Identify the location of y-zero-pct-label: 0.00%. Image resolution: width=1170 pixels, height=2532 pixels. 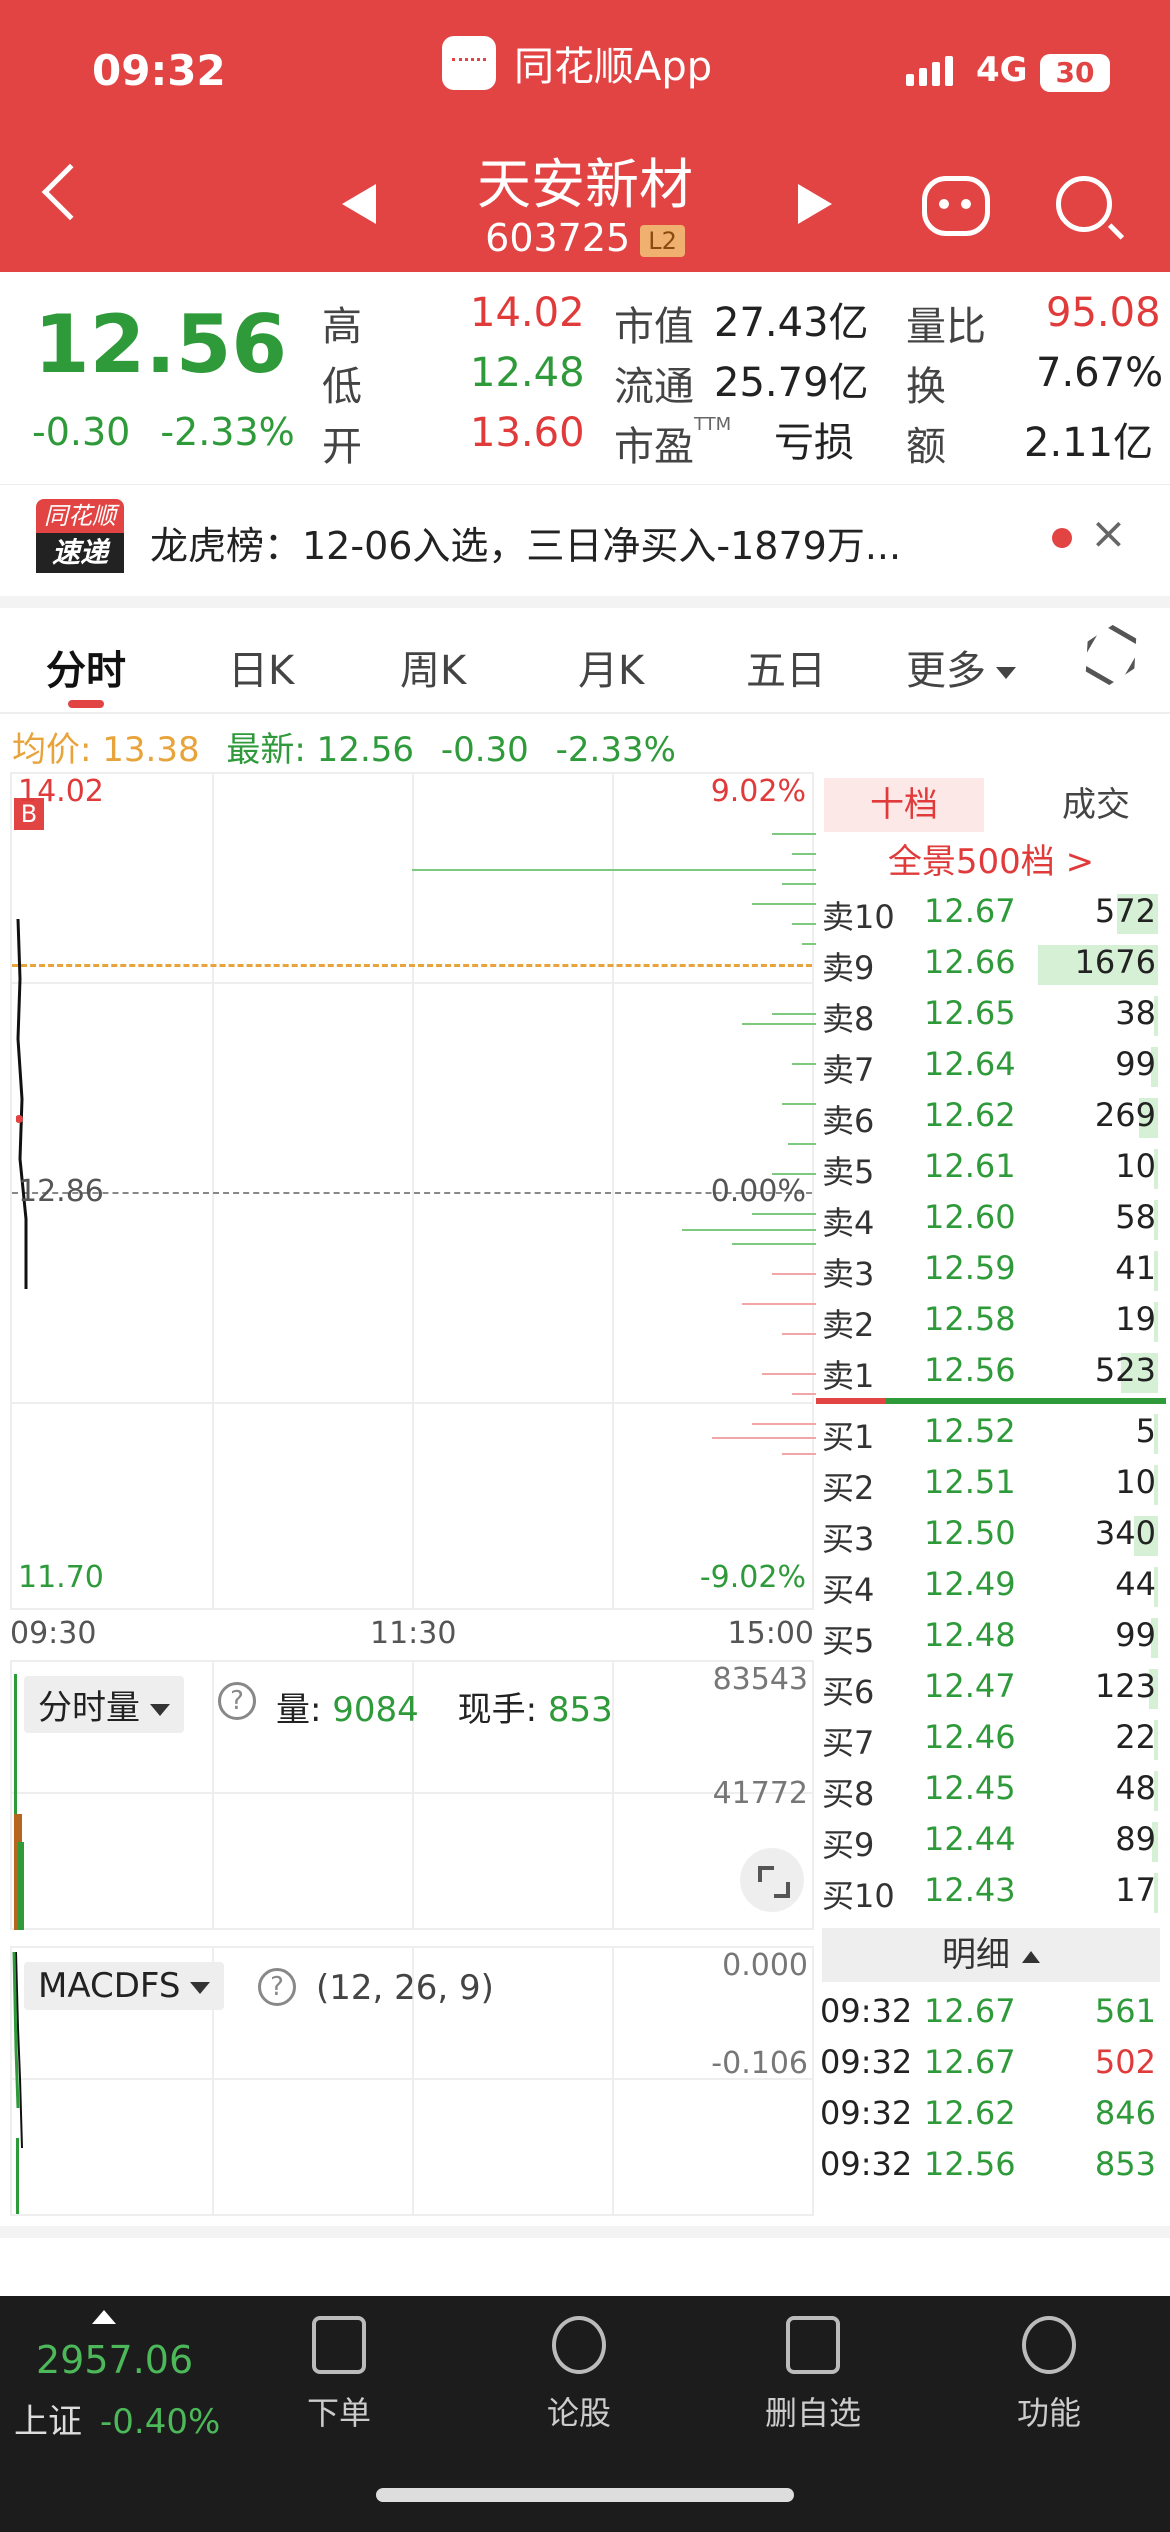
(758, 1191).